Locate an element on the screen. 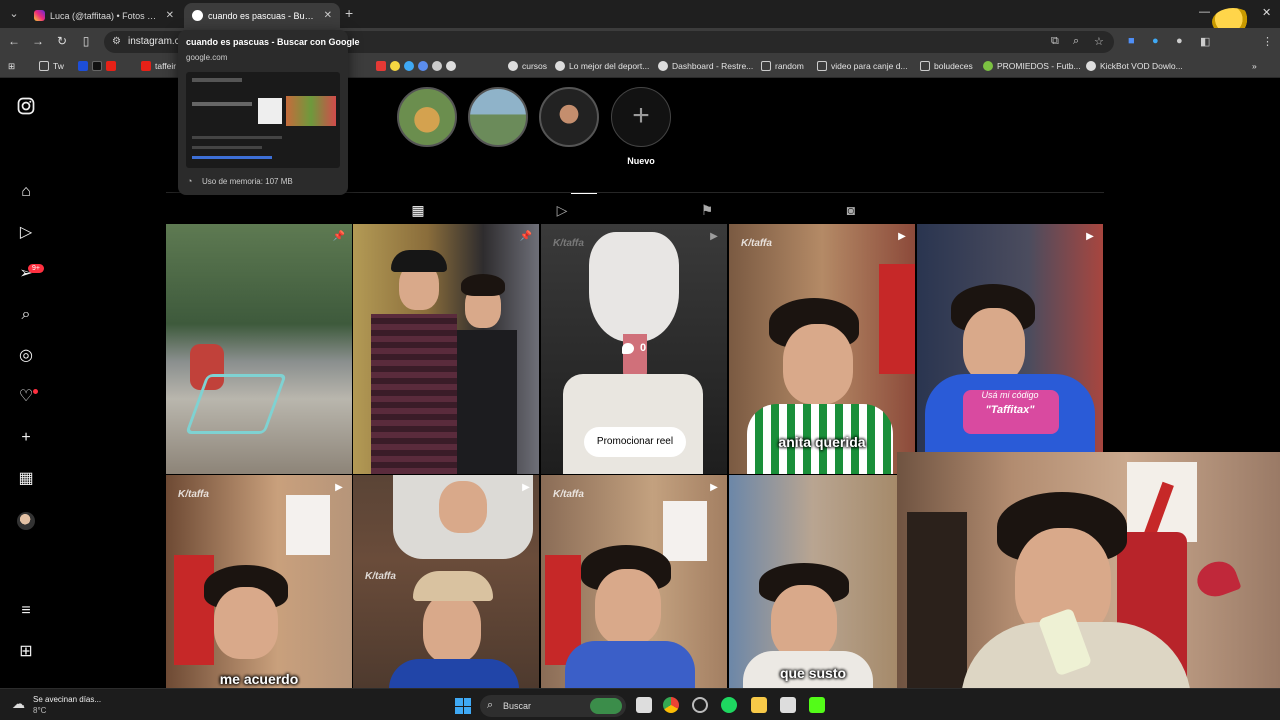  profile-avatar is located at coordinates (26, 521).